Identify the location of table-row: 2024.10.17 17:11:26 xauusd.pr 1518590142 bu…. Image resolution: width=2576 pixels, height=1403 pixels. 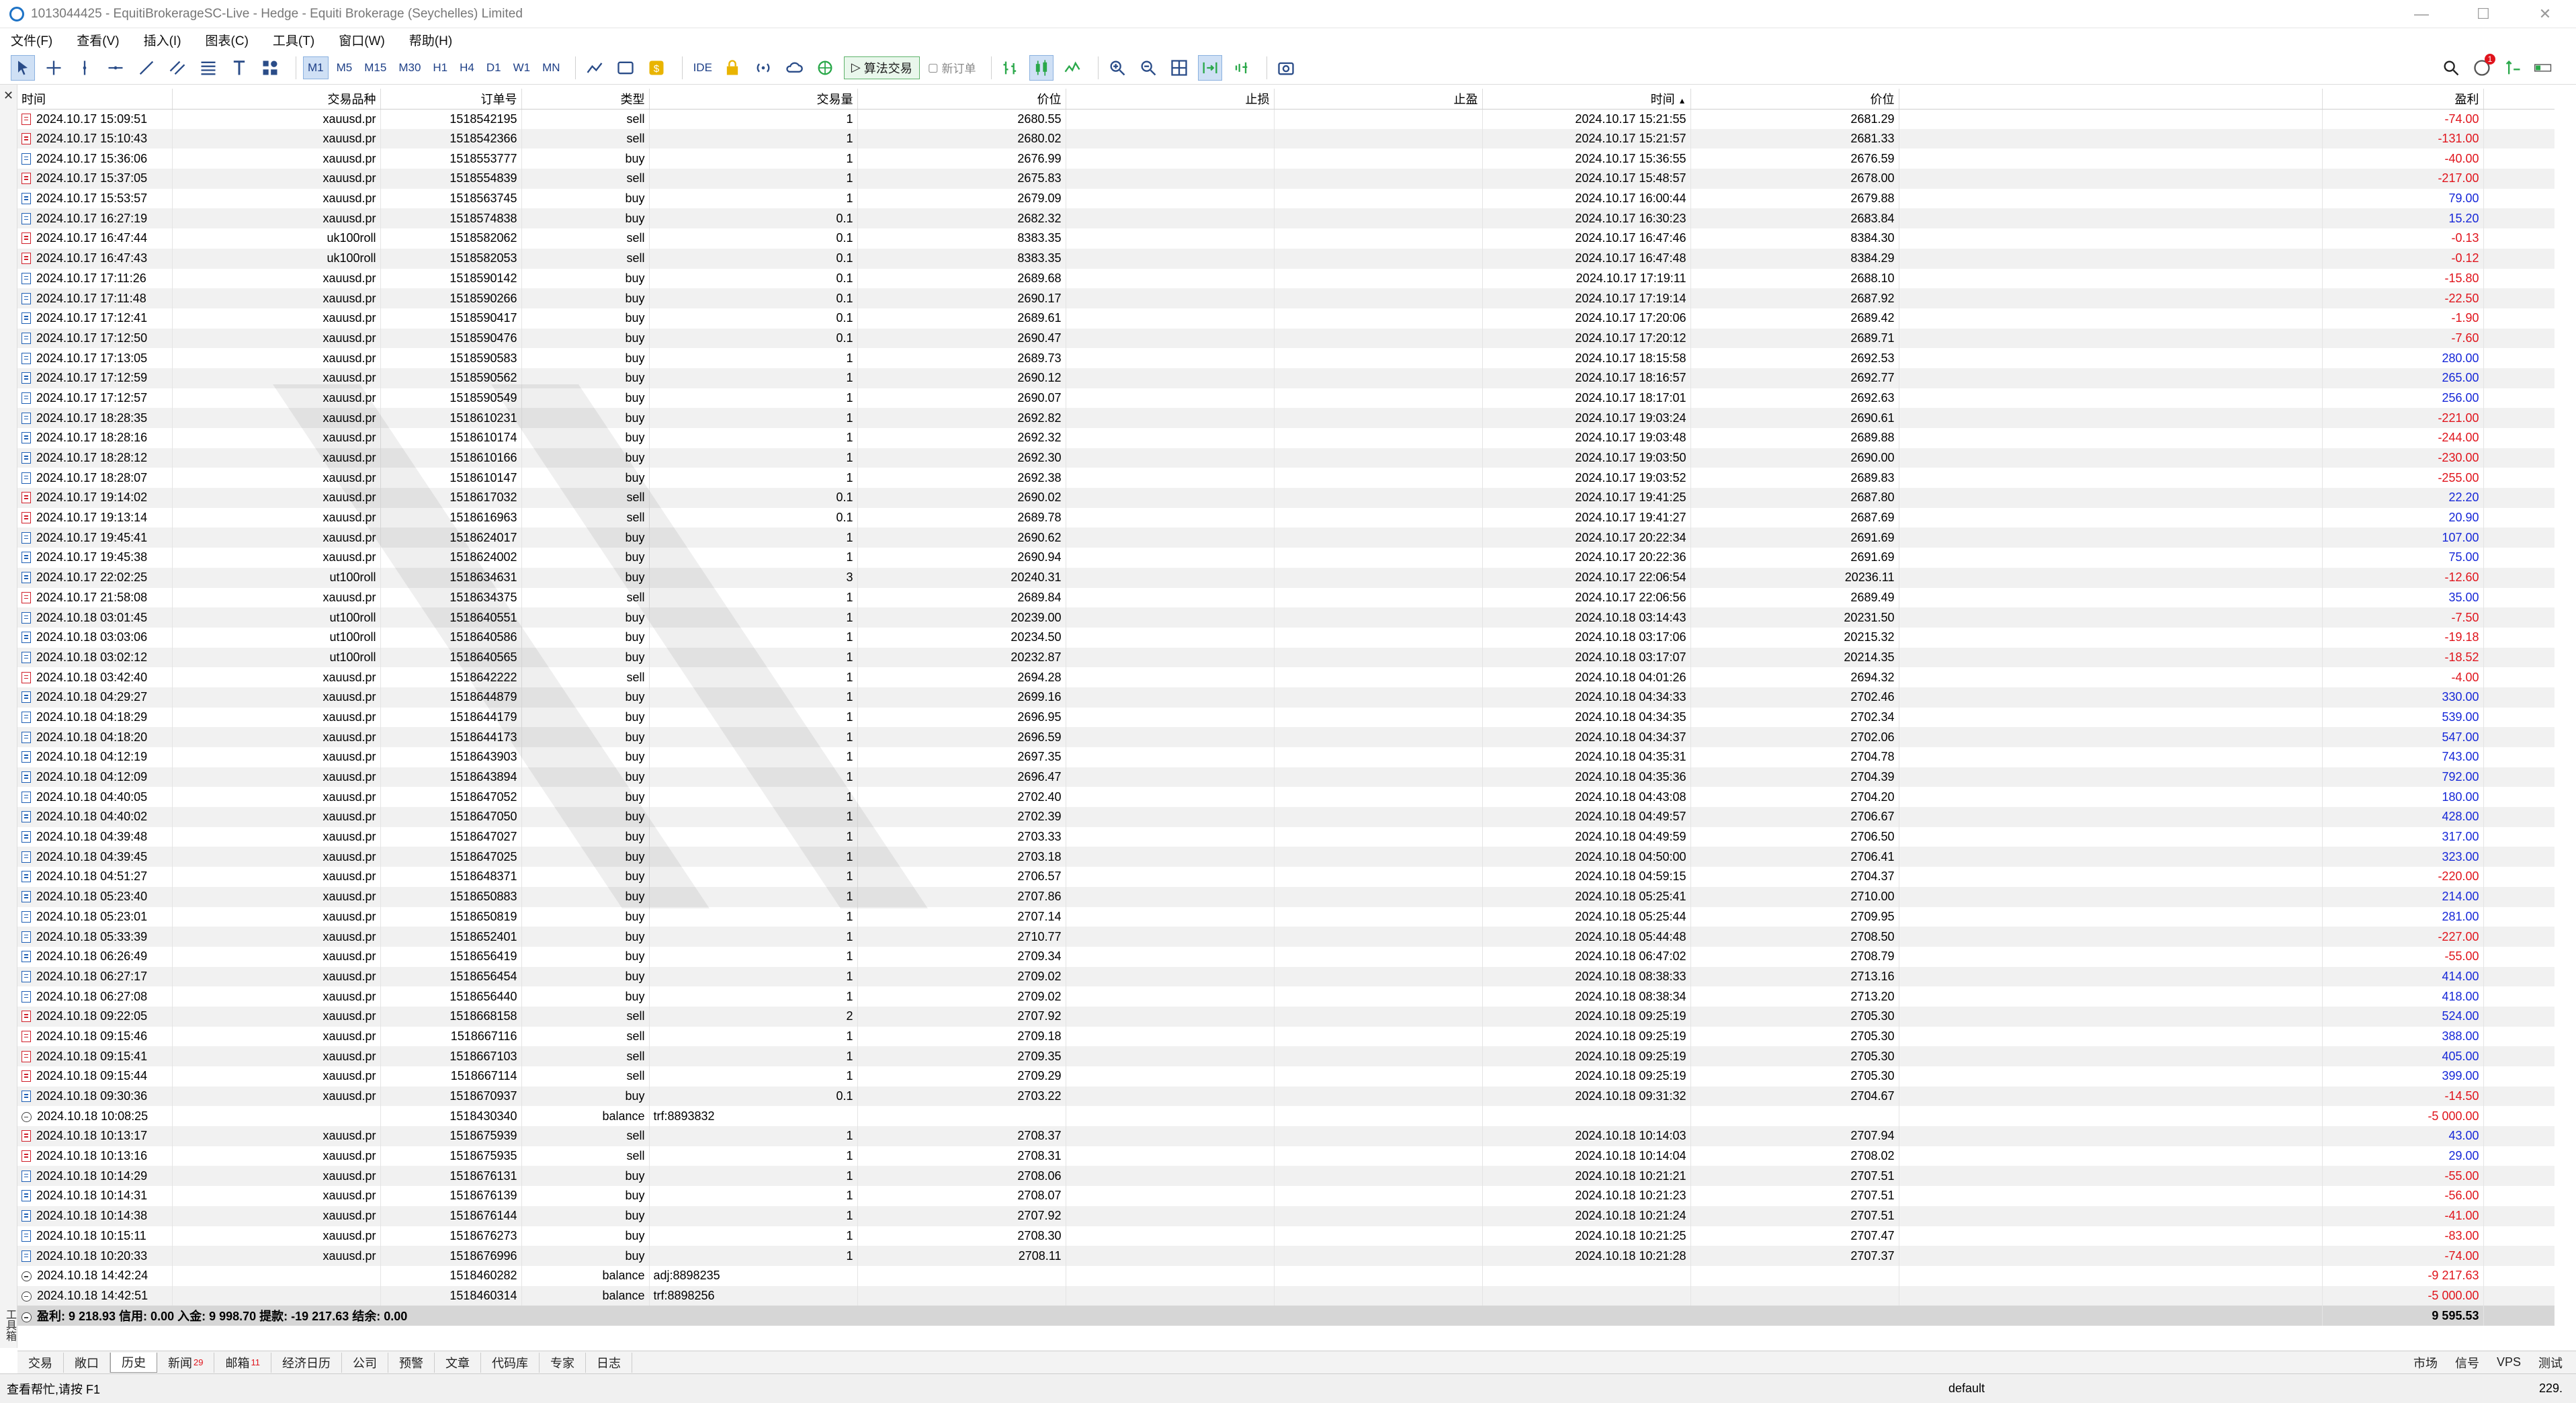
(1285, 278).